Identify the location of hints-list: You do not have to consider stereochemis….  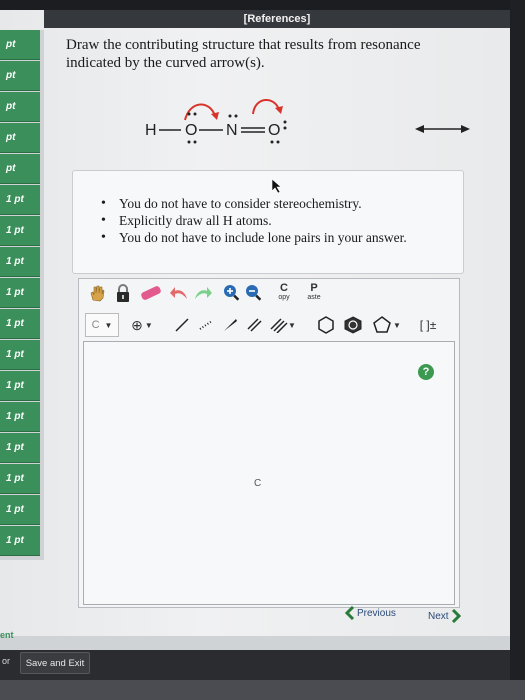
(254, 220).